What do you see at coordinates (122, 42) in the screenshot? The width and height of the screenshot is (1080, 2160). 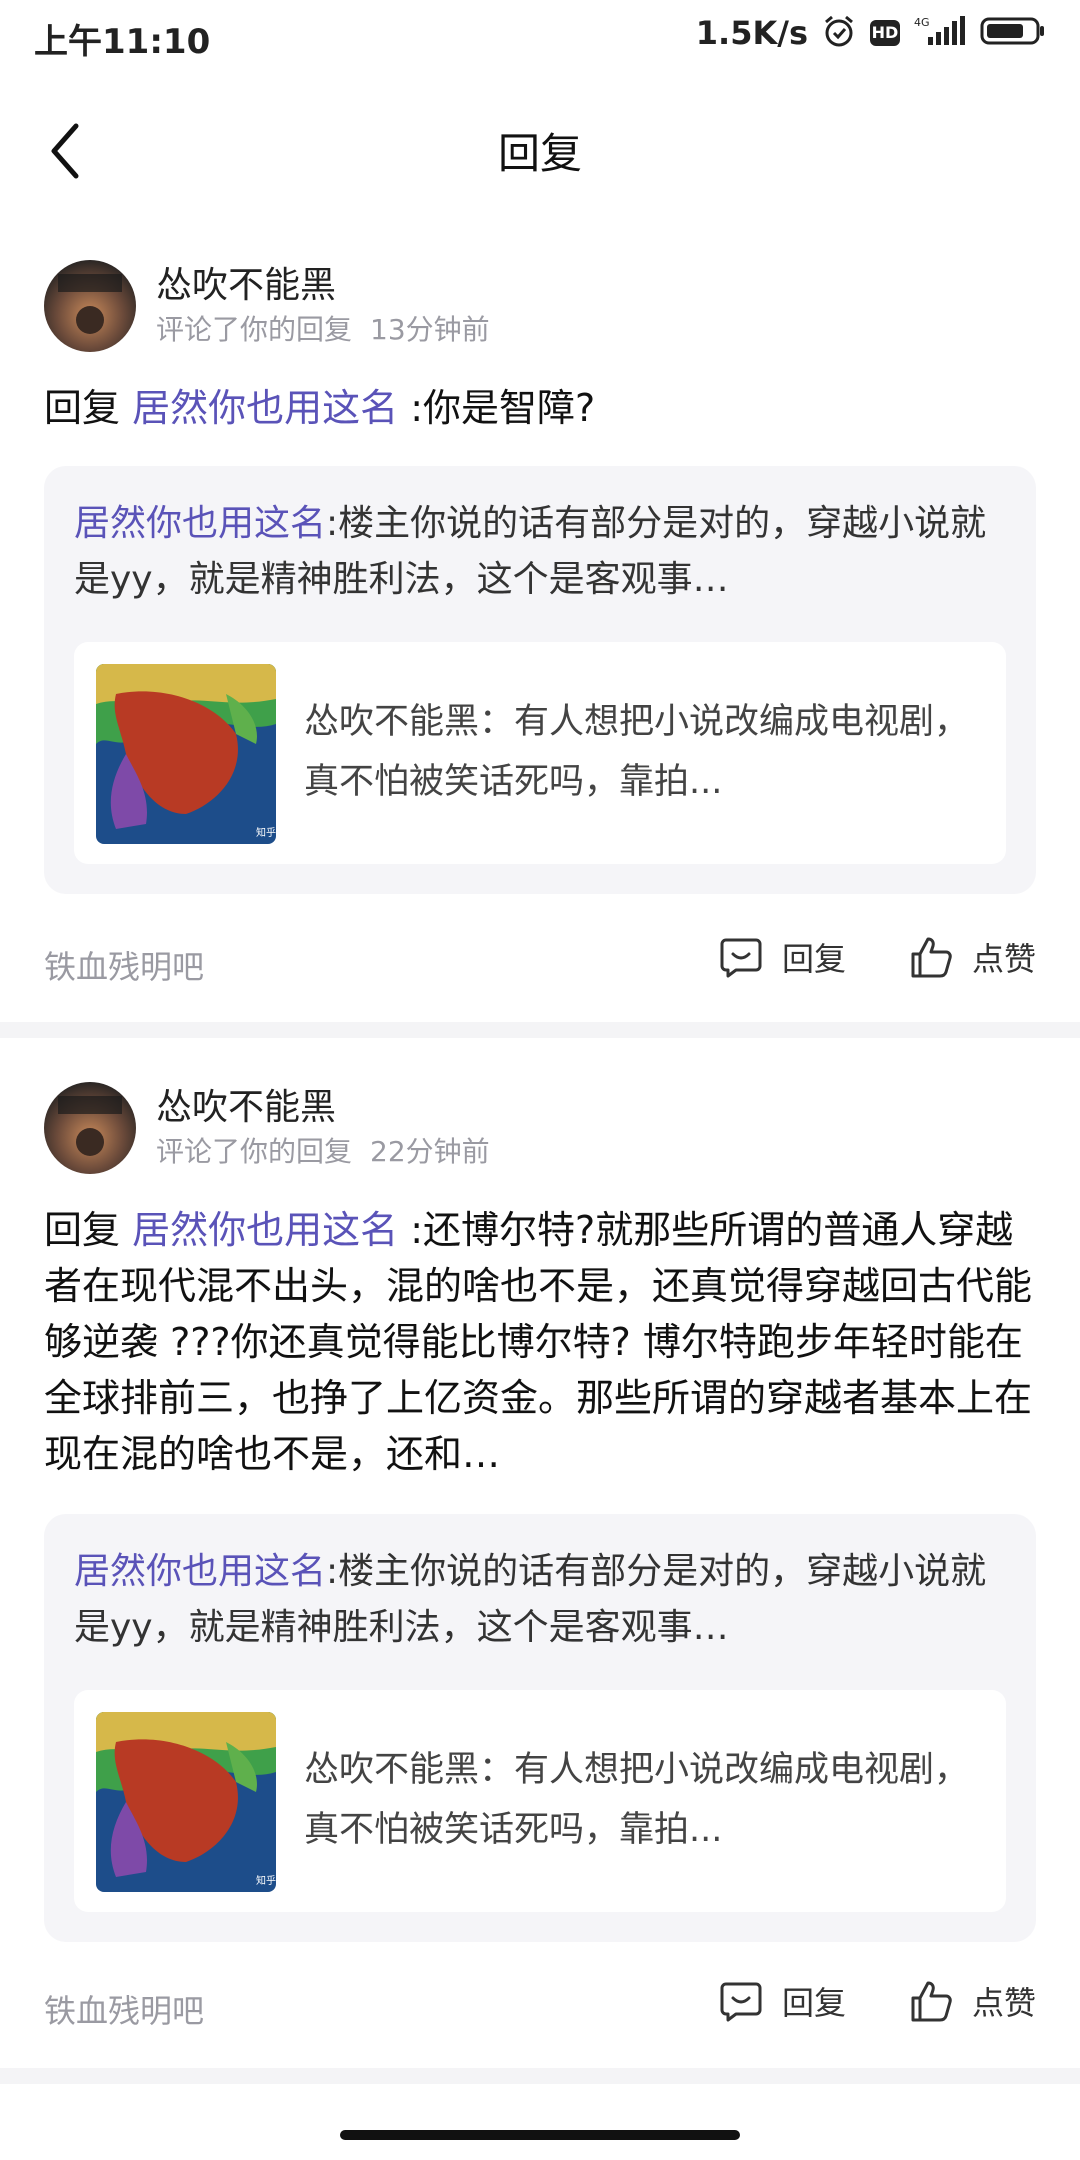 I see `status-time: 上午11:10` at bounding box center [122, 42].